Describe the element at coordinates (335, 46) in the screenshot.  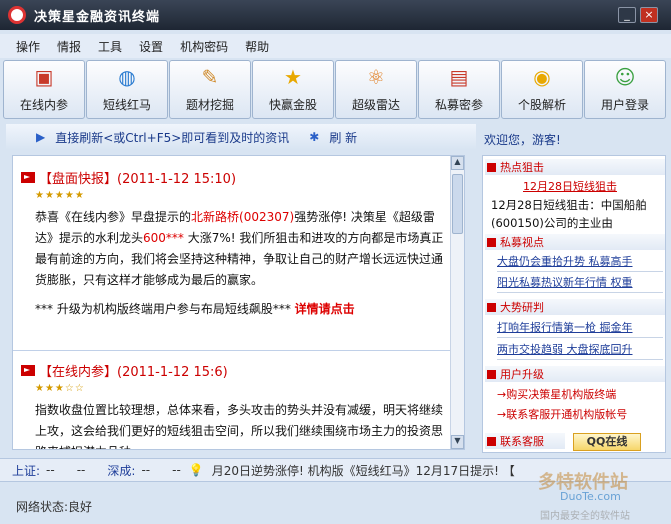
I see `menu-bar: 操作 情报 工具 设置 机构密码 帮助` at that location.